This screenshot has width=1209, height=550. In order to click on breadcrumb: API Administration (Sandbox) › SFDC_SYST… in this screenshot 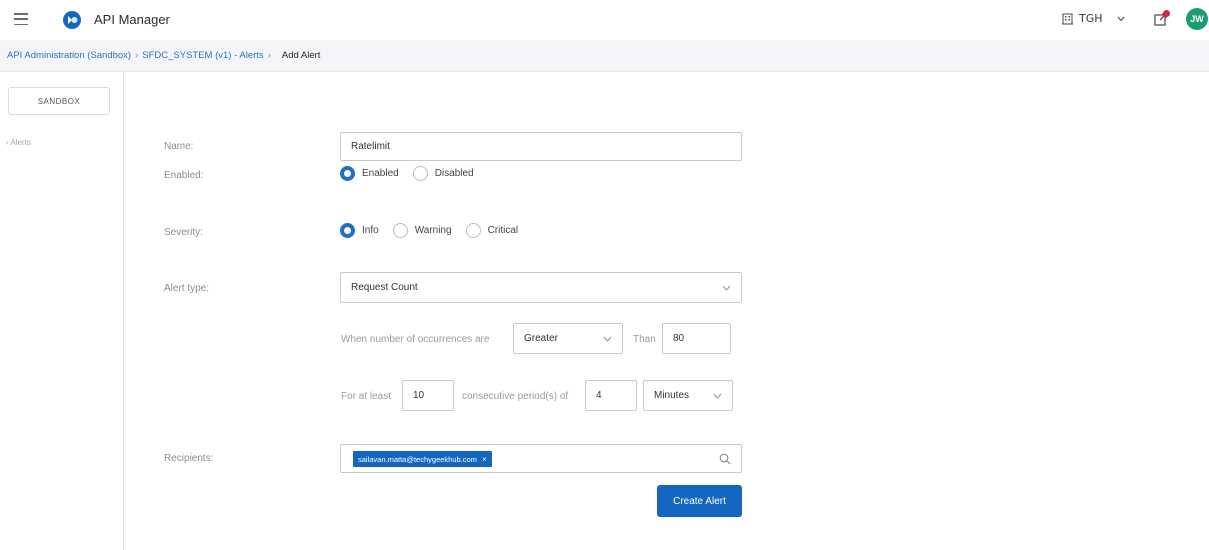, I will do `click(604, 56)`.